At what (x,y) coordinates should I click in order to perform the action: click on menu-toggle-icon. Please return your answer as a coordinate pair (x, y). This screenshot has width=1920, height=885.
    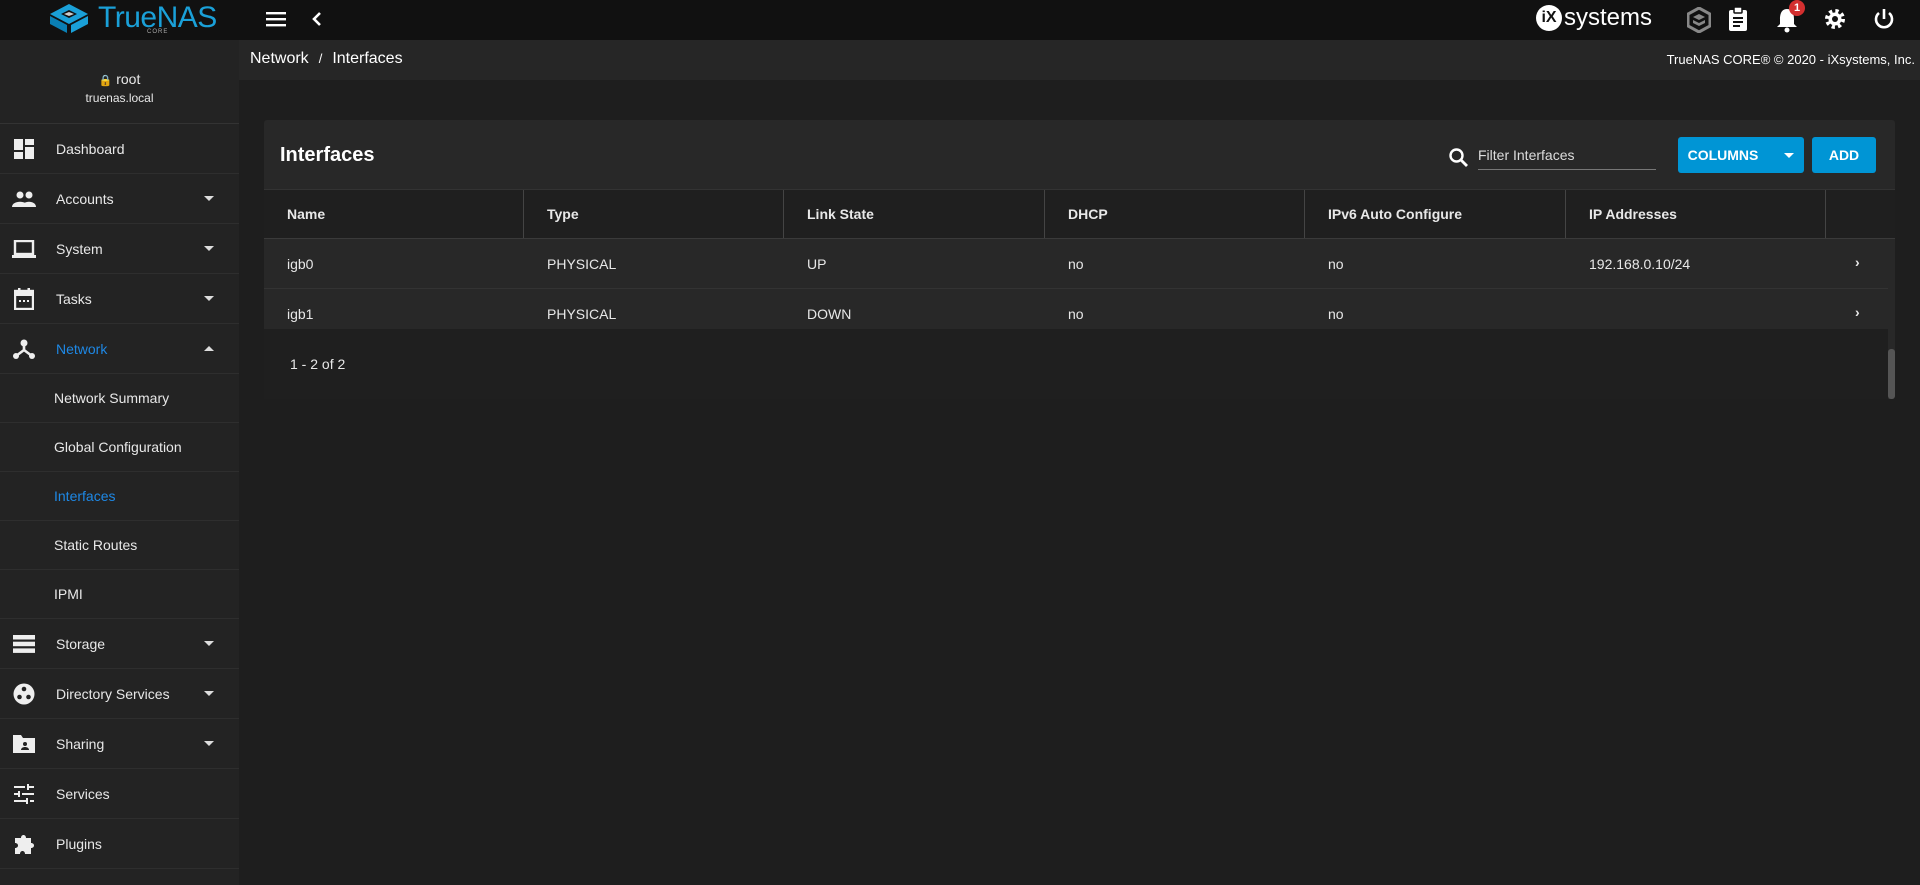
    Looking at the image, I should click on (276, 22).